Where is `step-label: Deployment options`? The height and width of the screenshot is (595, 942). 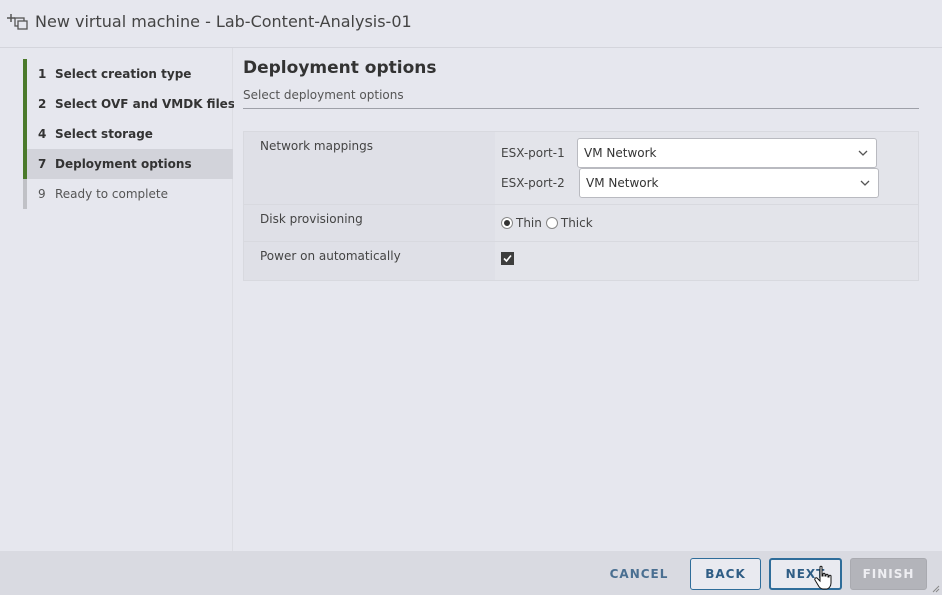
step-label: Deployment options is located at coordinates (123, 164).